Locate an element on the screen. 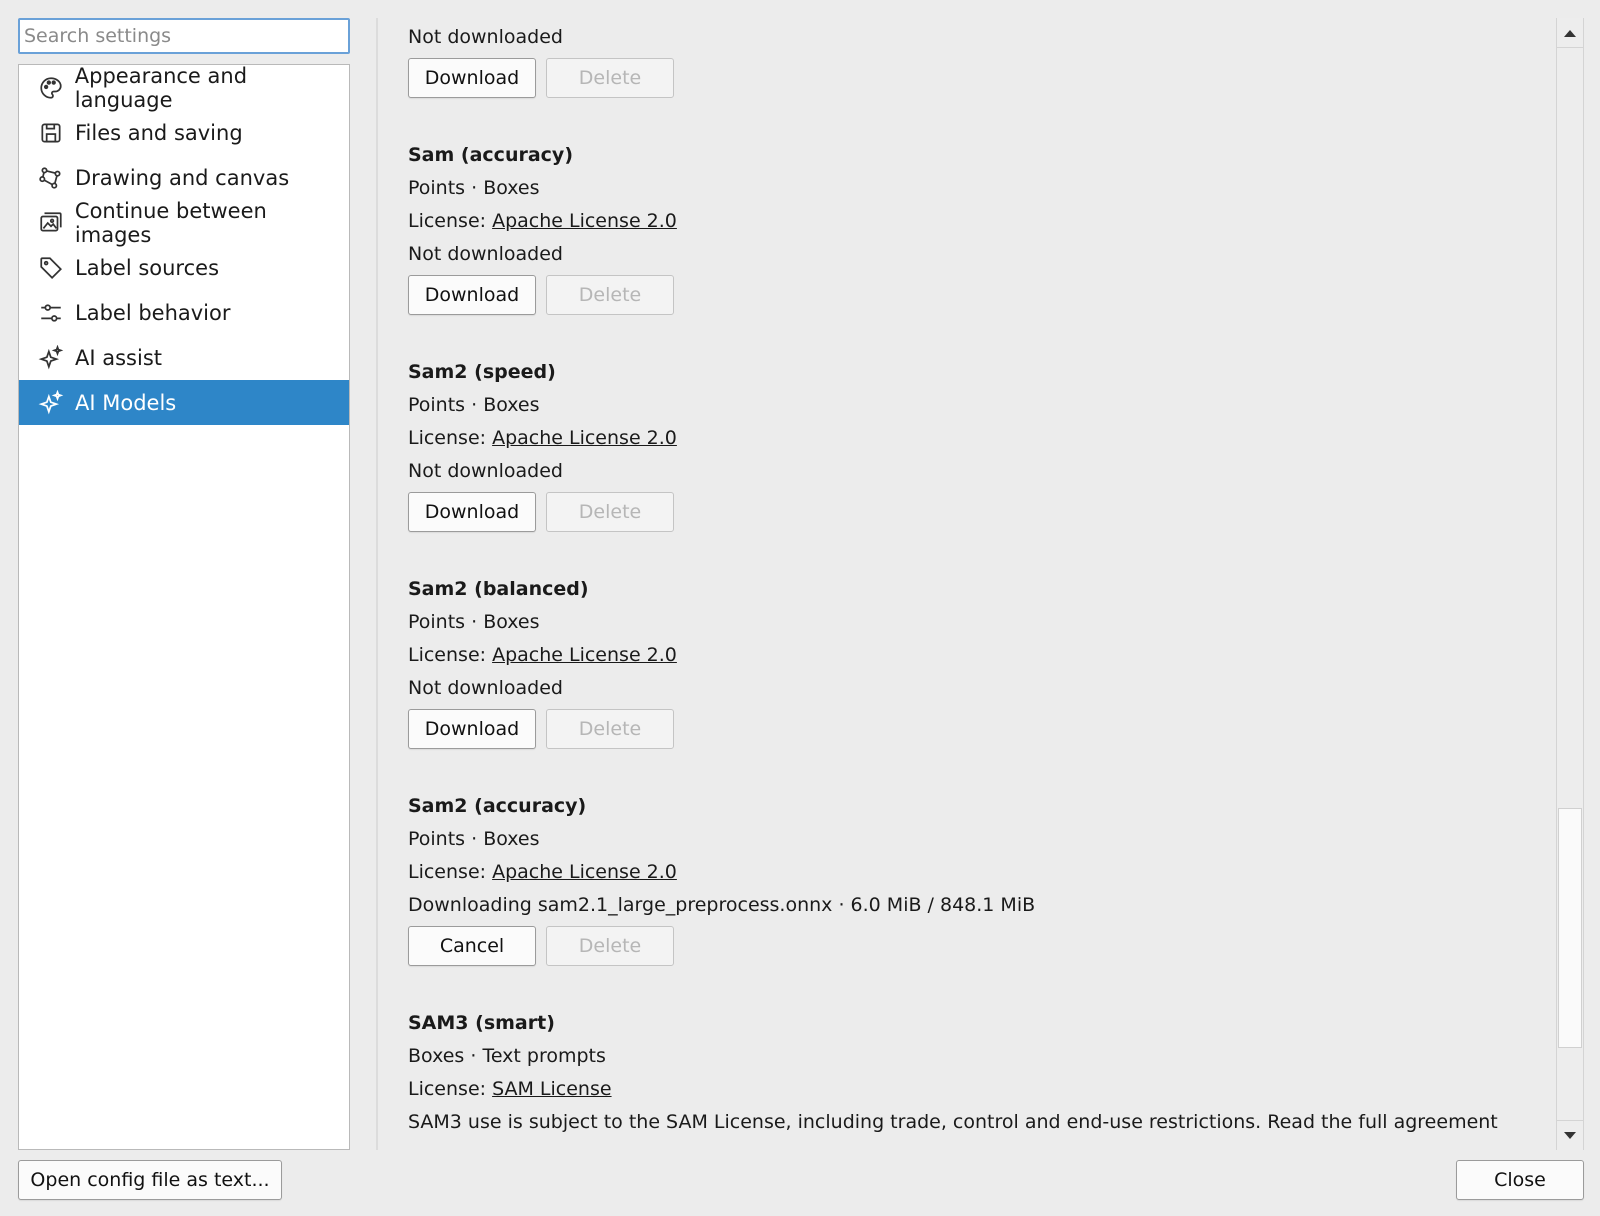  sidebar-item-ai-assist: AI assist is located at coordinates (184, 357).